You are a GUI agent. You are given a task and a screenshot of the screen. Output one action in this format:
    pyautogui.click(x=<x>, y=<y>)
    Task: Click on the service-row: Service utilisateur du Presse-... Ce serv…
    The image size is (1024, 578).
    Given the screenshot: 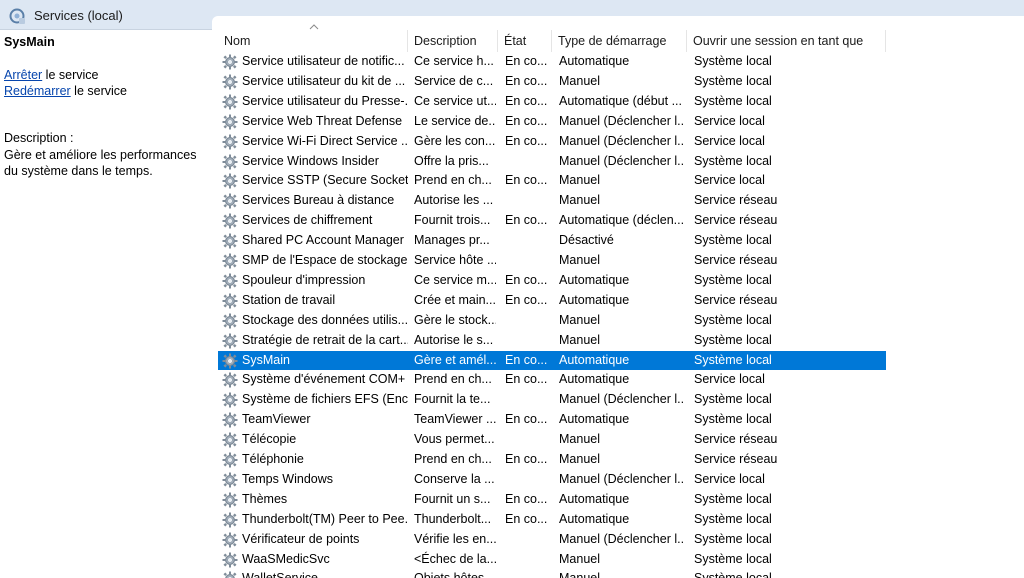 What is the action you would take?
    pyautogui.click(x=552, y=102)
    